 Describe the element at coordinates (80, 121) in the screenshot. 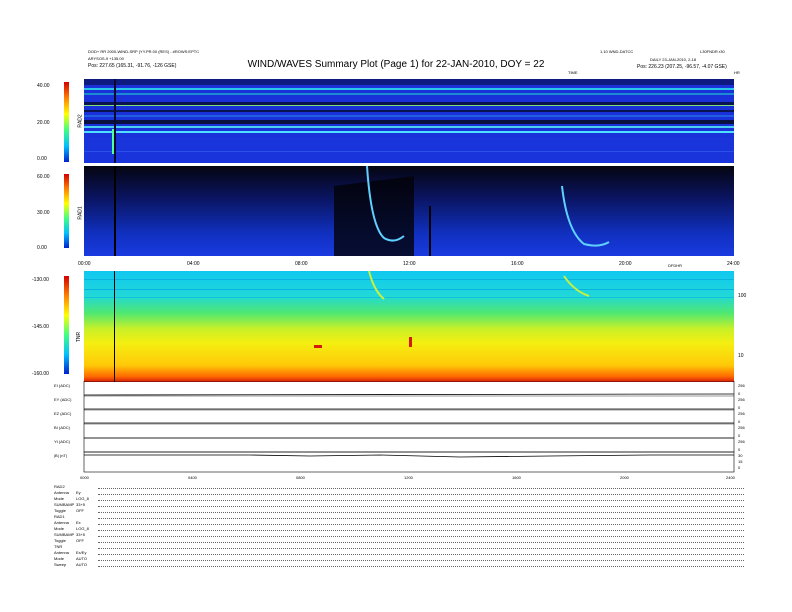

I see `rad2-label: RAD2` at that location.